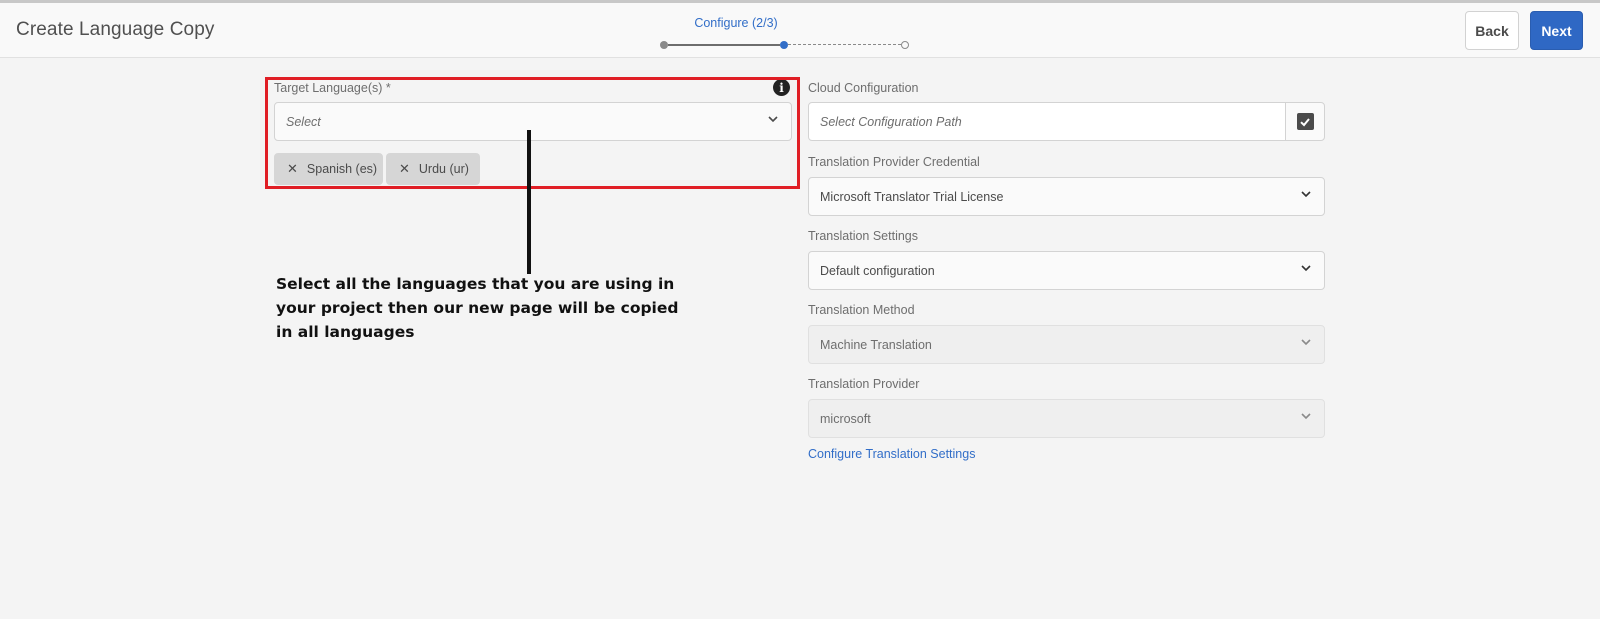 This screenshot has width=1600, height=619. I want to click on translation-method-value: Machine Translation, so click(876, 345).